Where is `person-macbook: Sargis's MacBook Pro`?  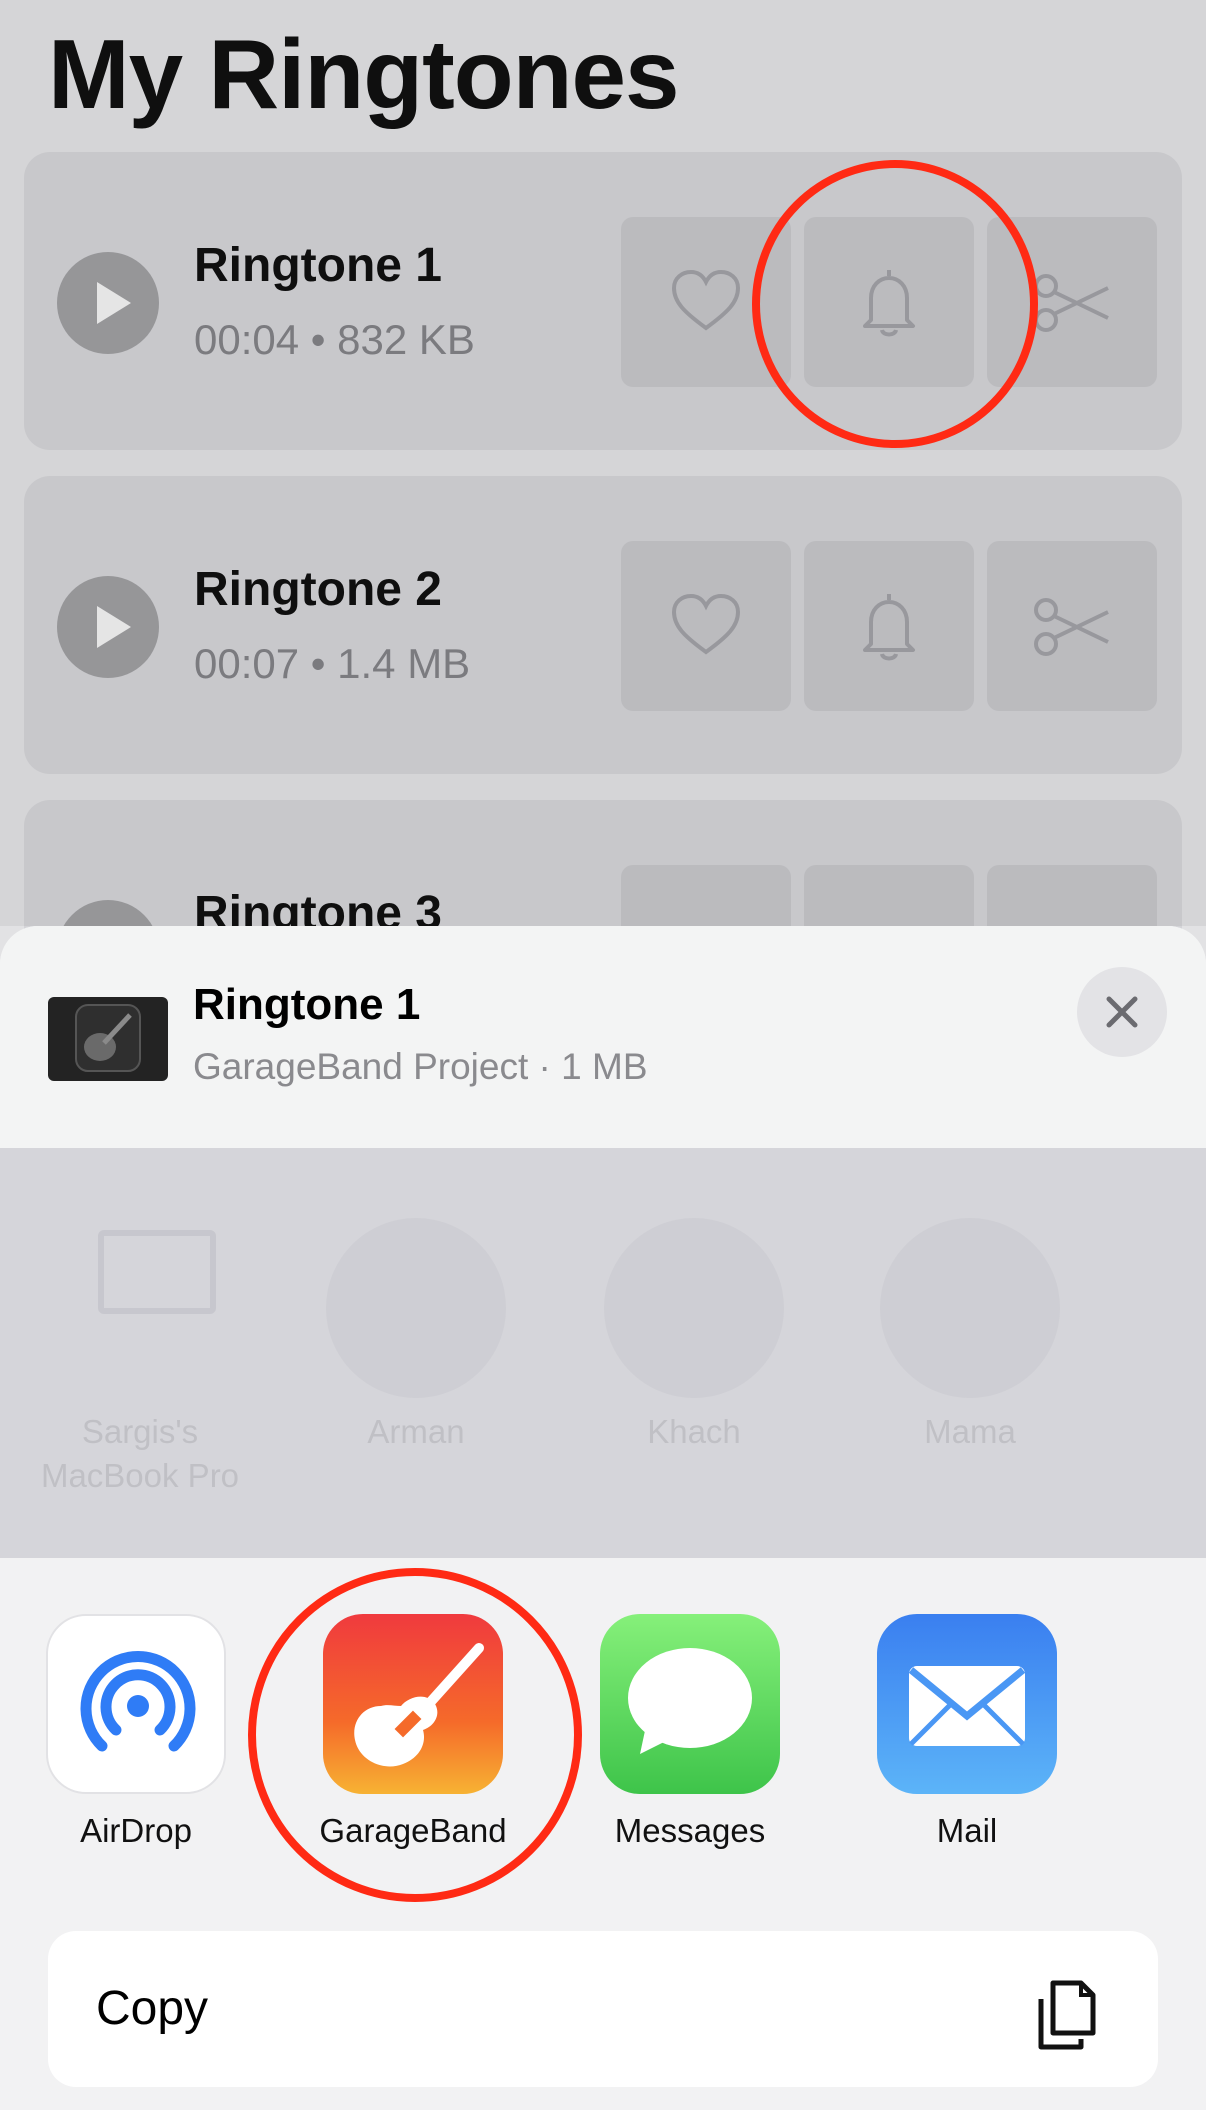
person-macbook: Sargis's MacBook Pro is located at coordinates (140, 1353).